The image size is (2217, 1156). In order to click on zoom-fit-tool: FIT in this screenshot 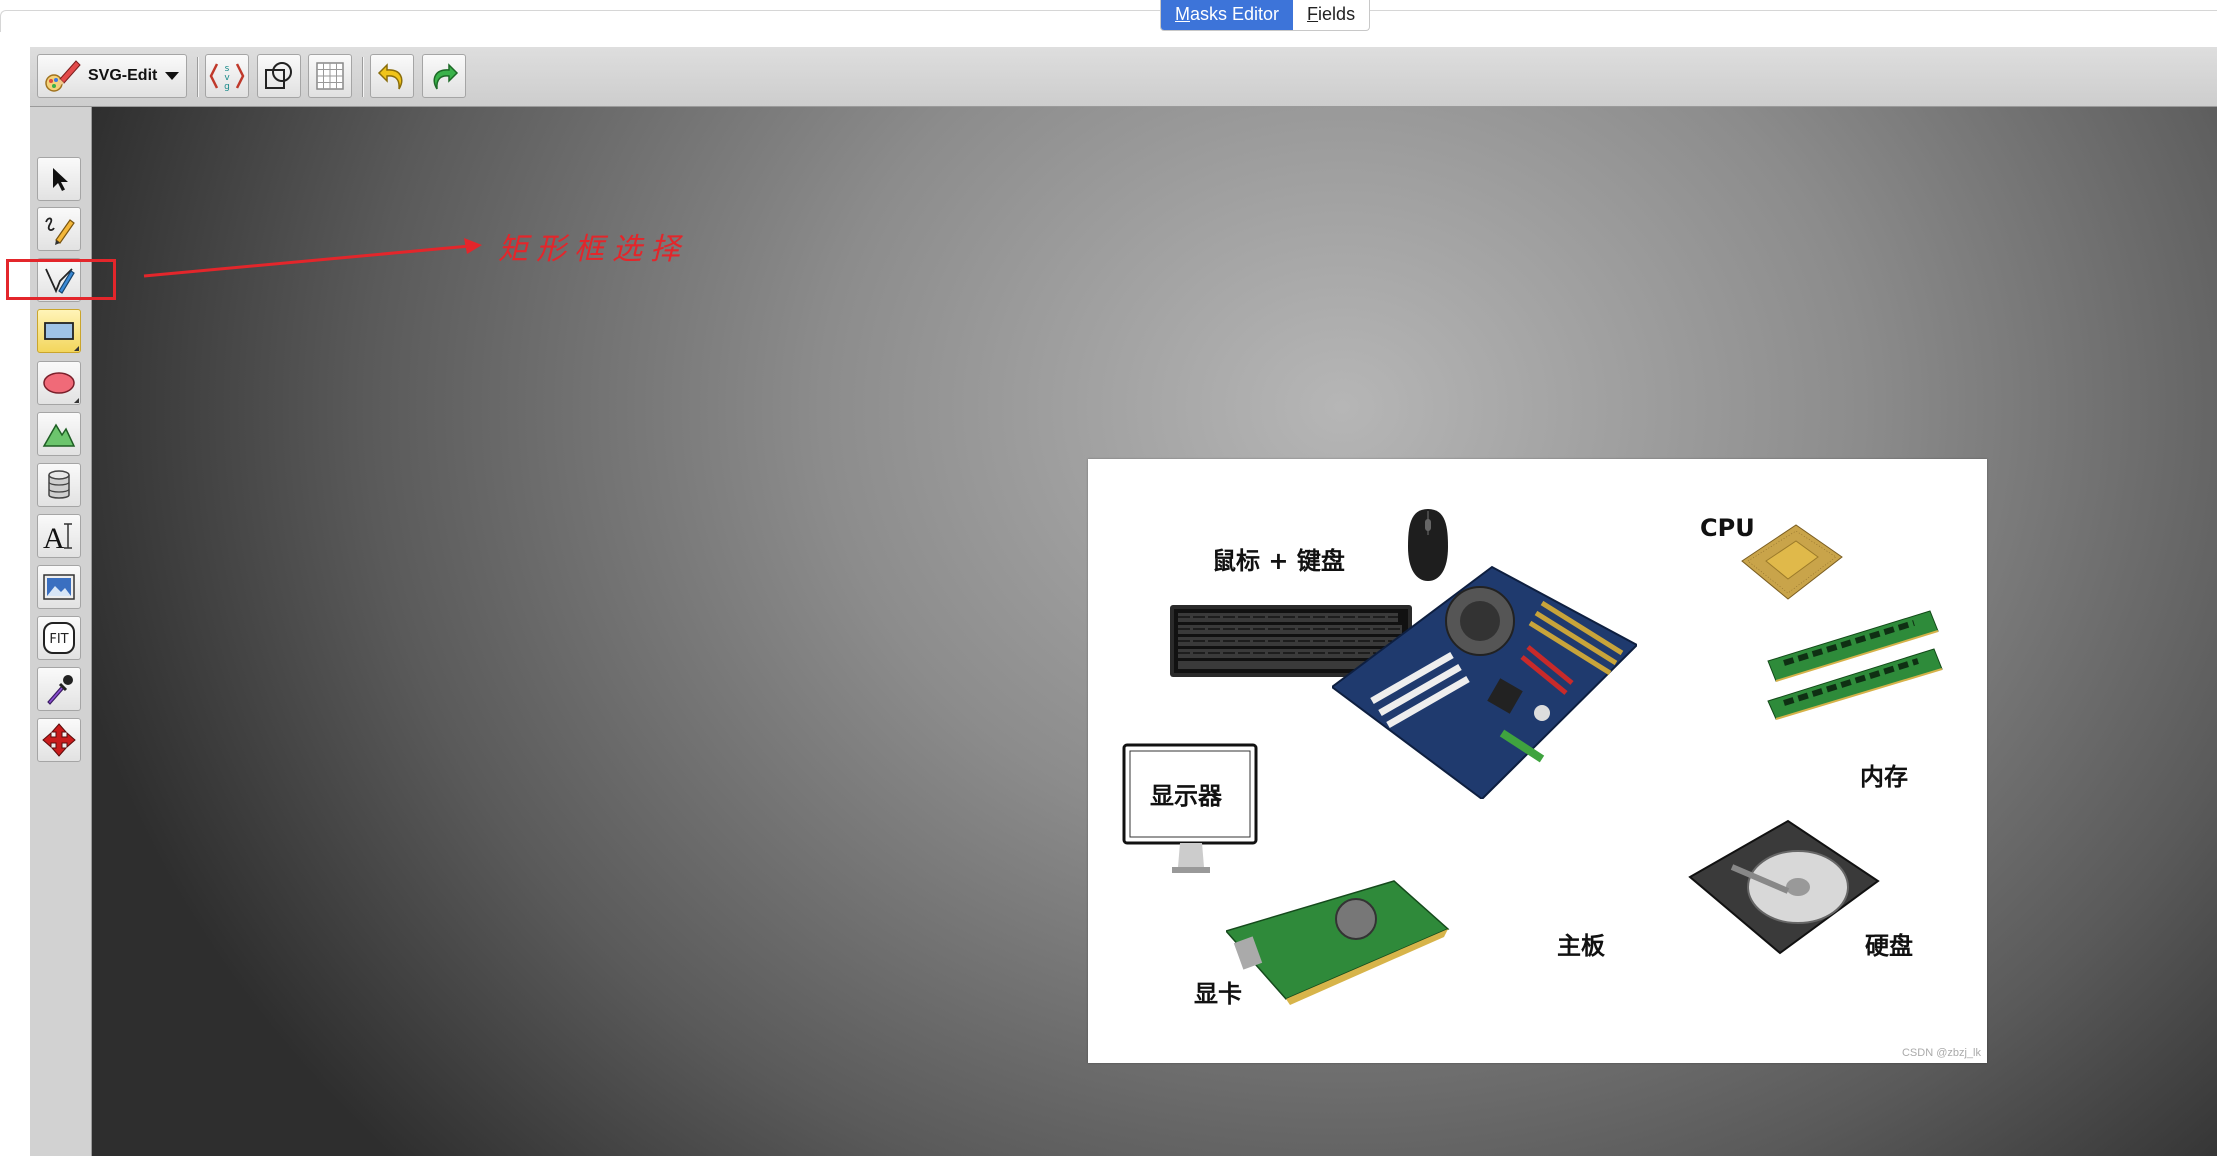, I will do `click(59, 638)`.